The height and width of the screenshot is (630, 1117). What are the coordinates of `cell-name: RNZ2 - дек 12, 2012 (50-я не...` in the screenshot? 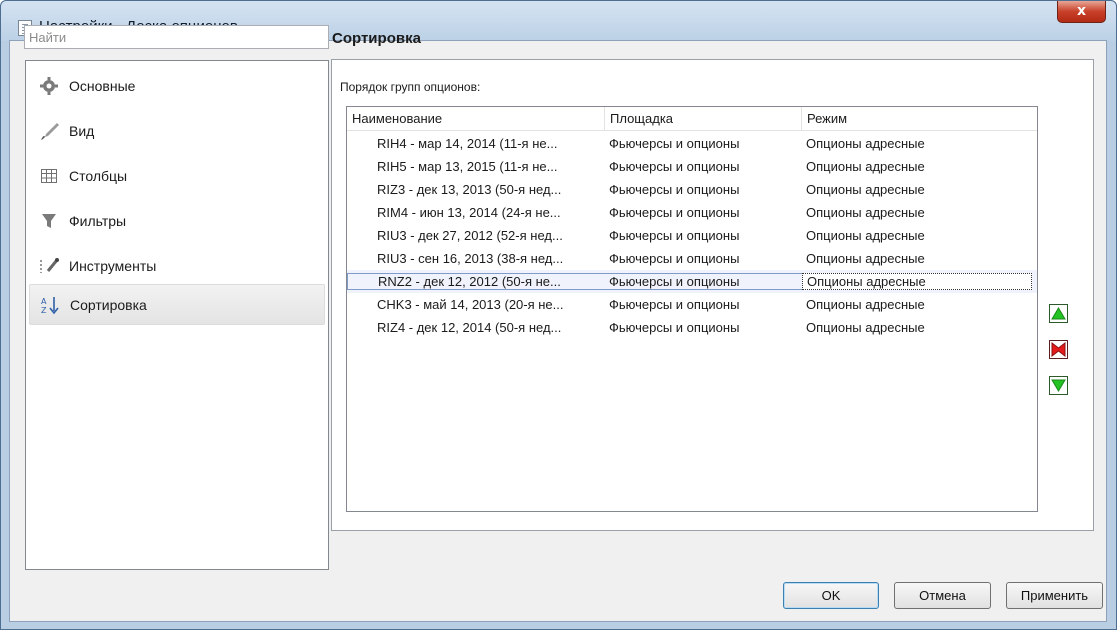 It's located at (476, 281).